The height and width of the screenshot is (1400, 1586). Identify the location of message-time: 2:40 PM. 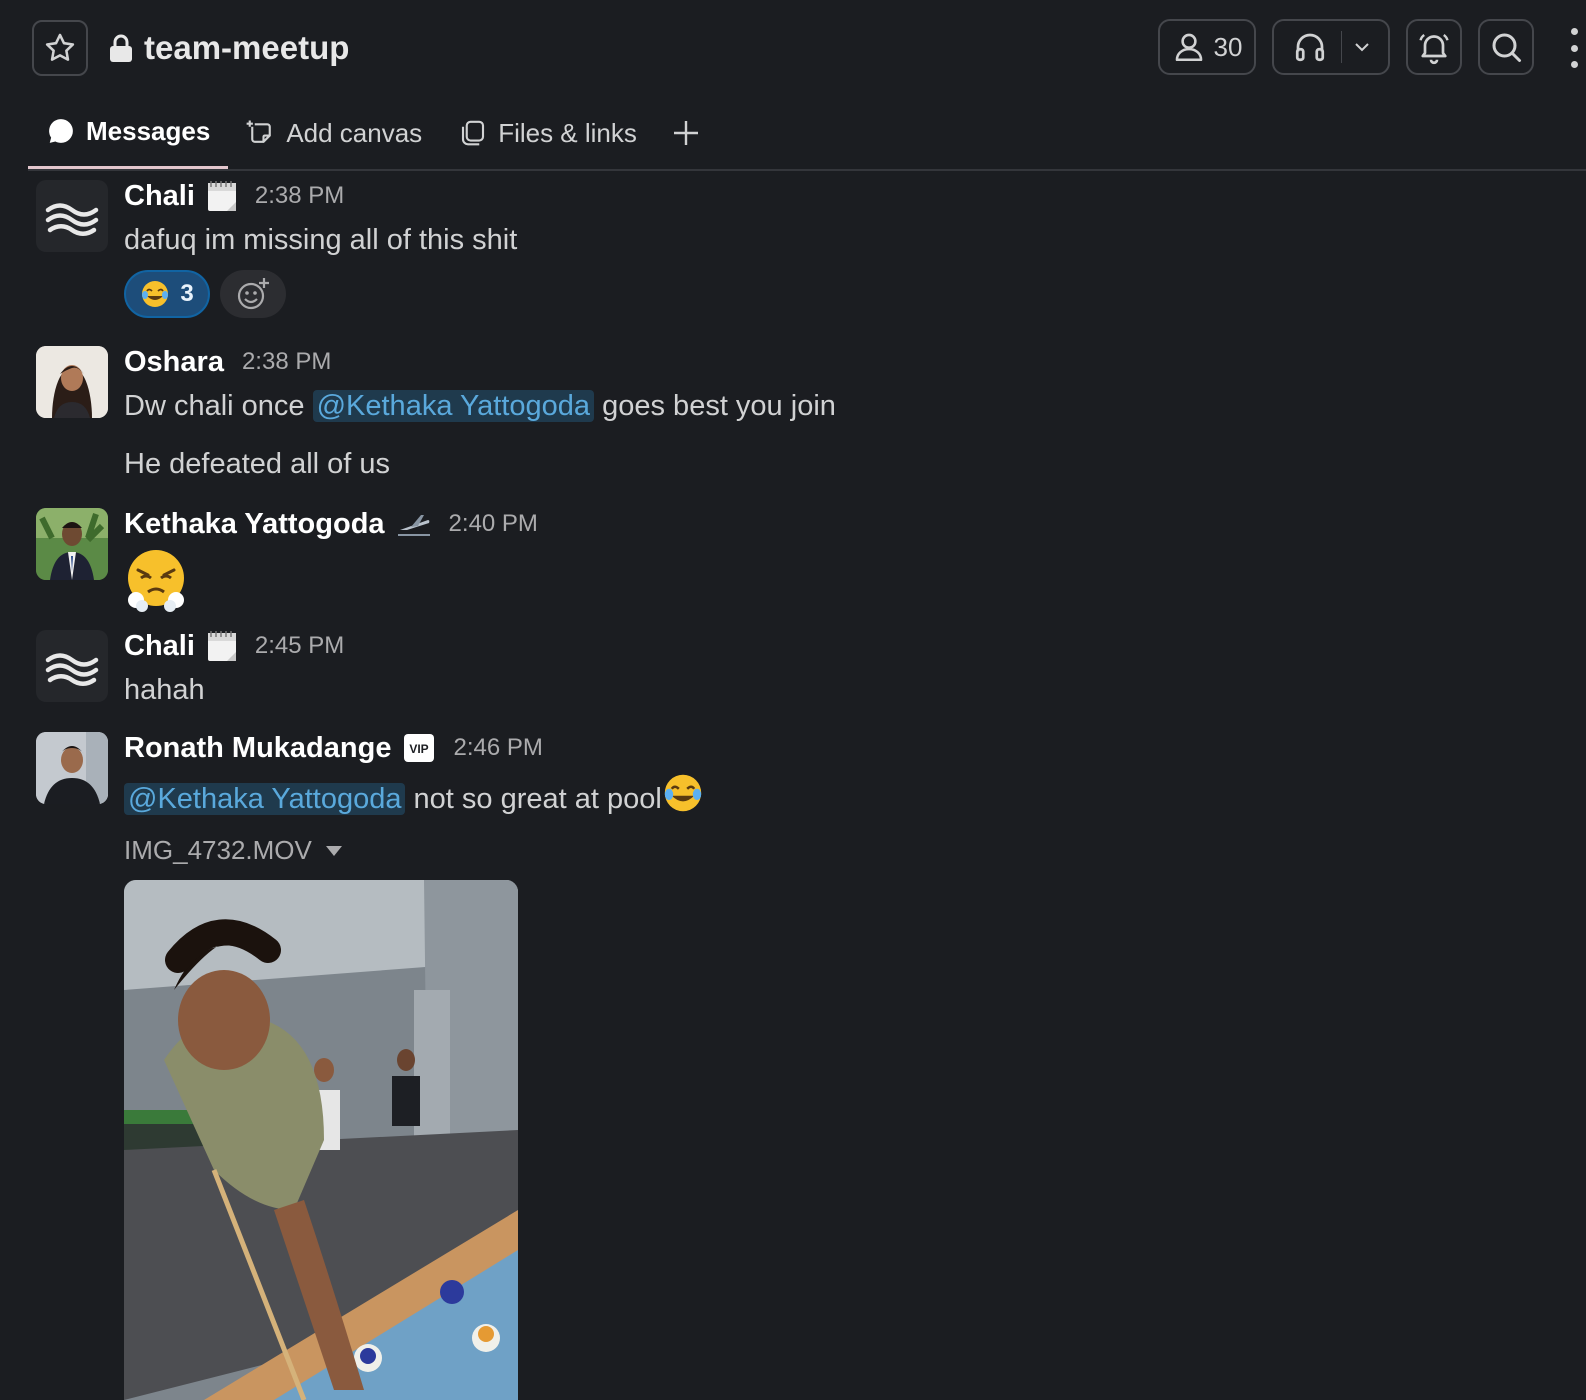
(493, 524).